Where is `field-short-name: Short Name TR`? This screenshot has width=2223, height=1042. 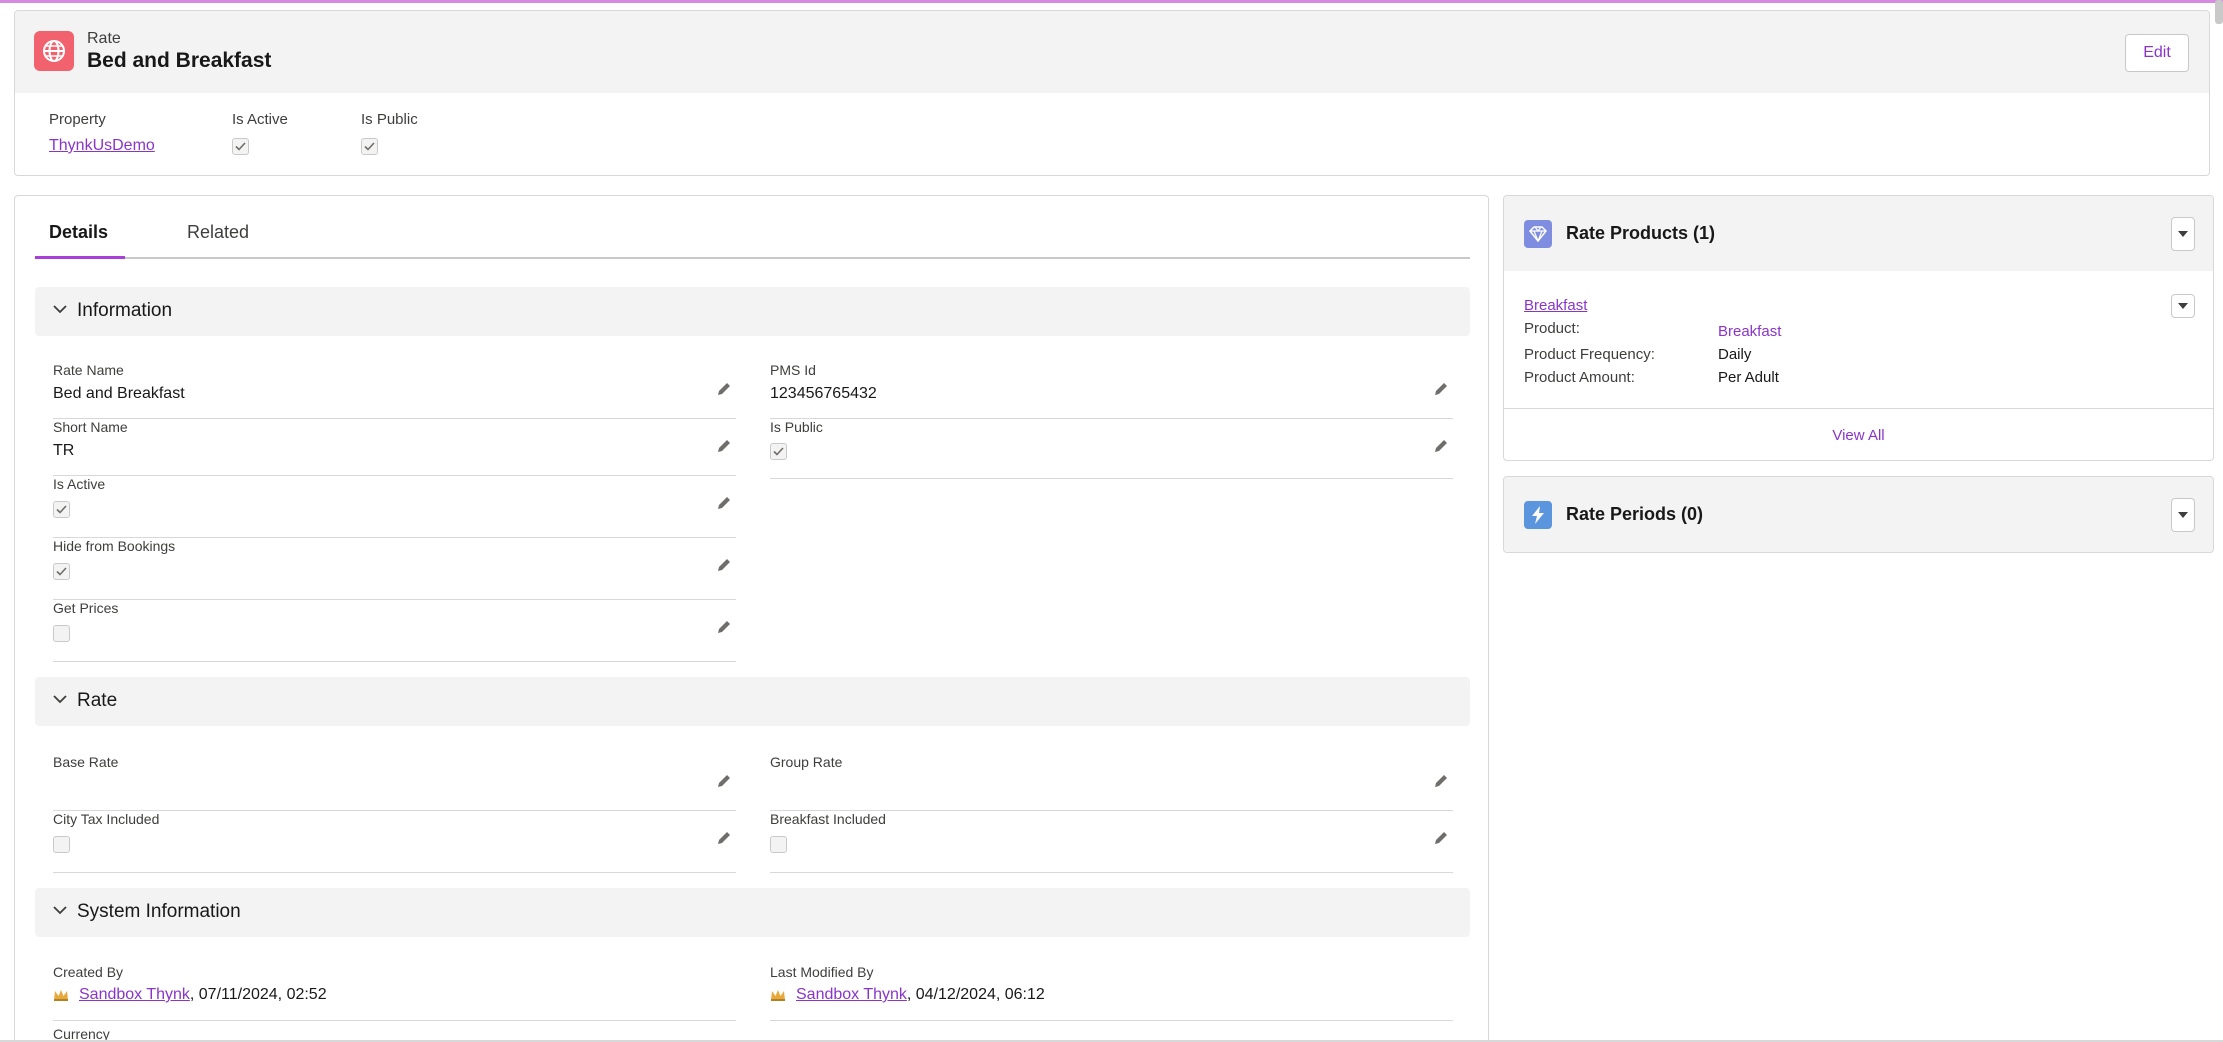
field-short-name: Short Name TR is located at coordinates (394, 447).